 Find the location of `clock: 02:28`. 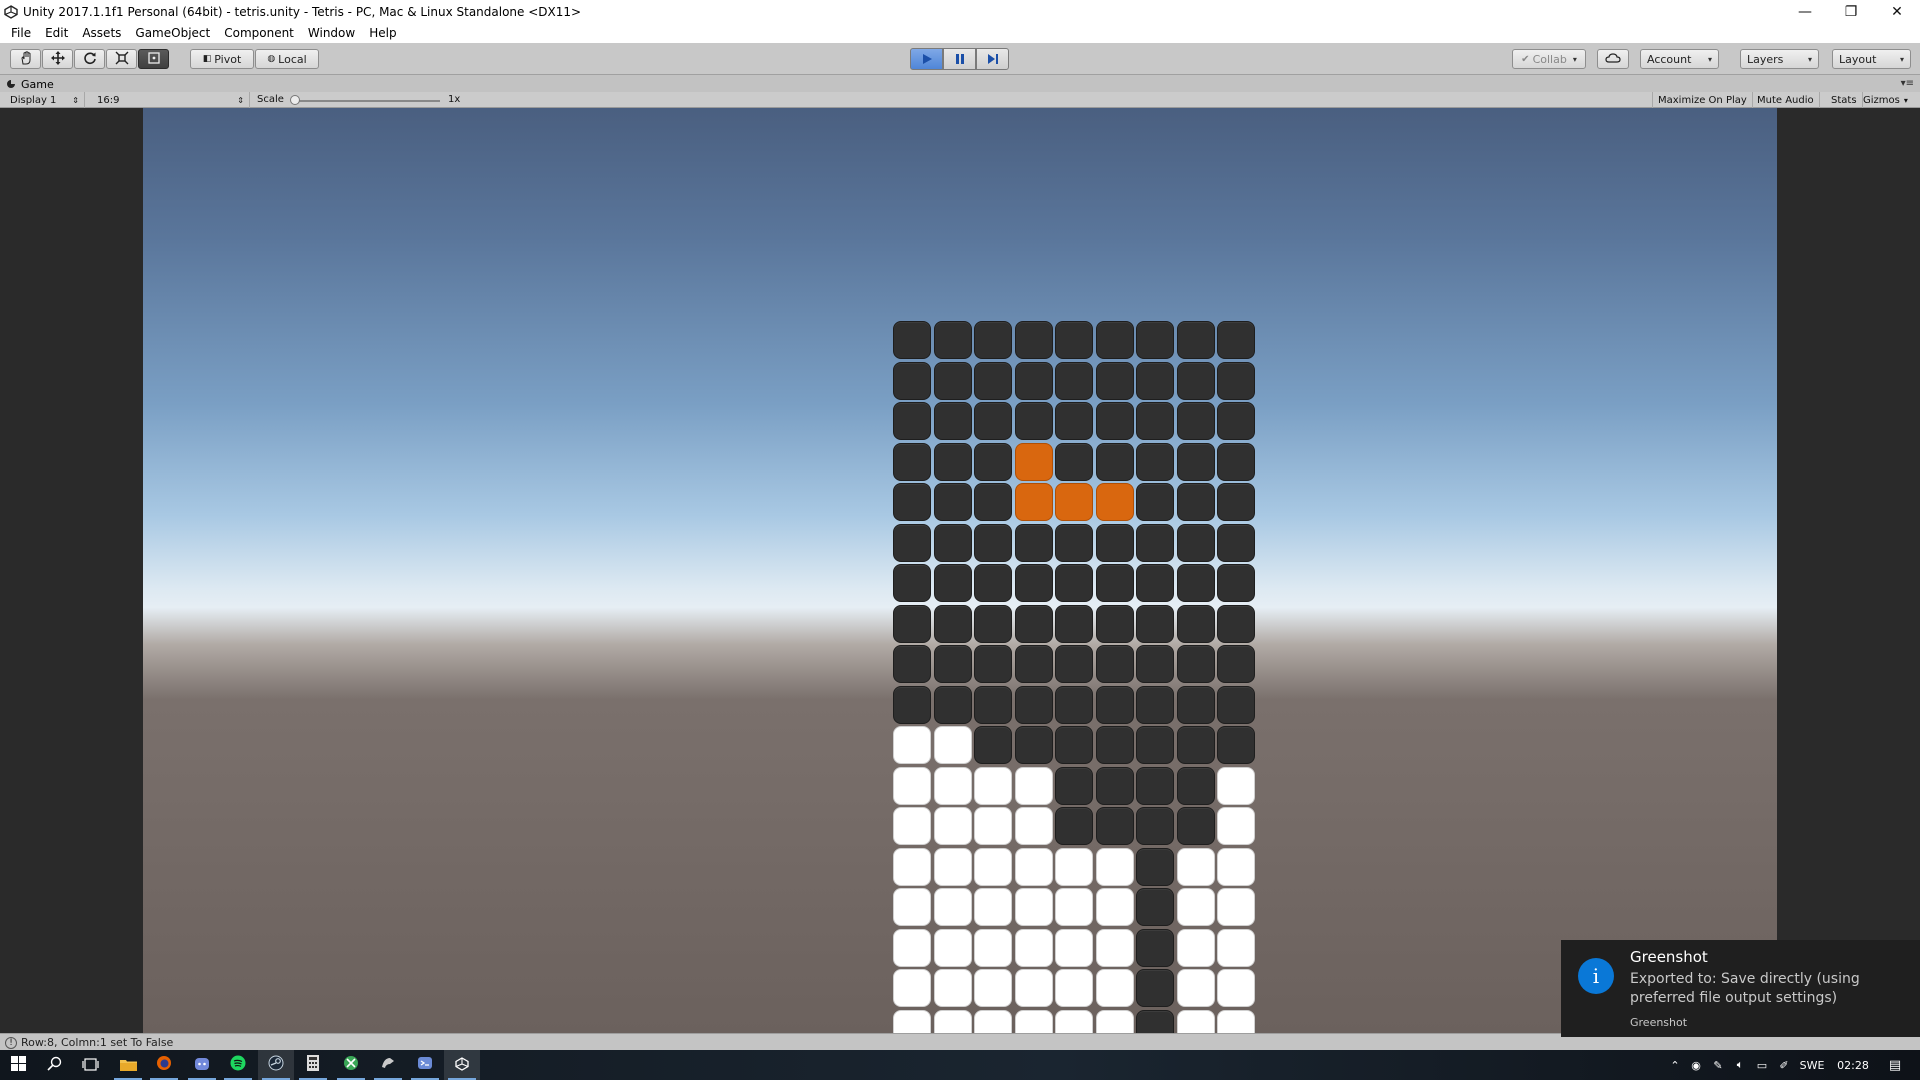

clock: 02:28 is located at coordinates (1853, 1065).